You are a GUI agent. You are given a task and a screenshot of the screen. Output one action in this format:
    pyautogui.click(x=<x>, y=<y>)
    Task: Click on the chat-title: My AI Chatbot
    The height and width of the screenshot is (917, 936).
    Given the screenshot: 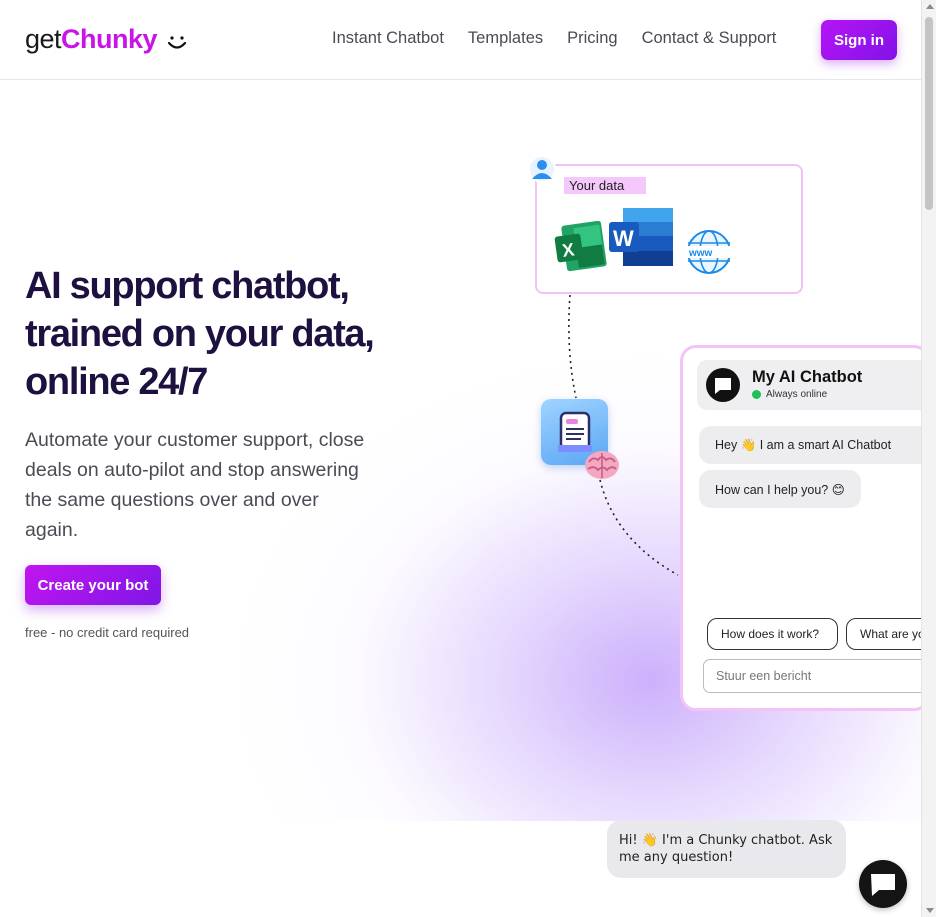 What is the action you would take?
    pyautogui.click(x=807, y=377)
    